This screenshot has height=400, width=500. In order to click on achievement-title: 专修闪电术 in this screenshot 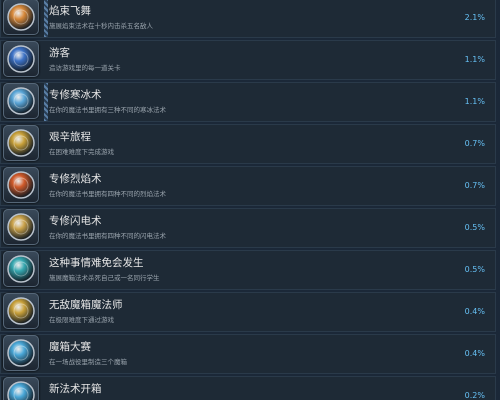, I will do `click(75, 221)`.